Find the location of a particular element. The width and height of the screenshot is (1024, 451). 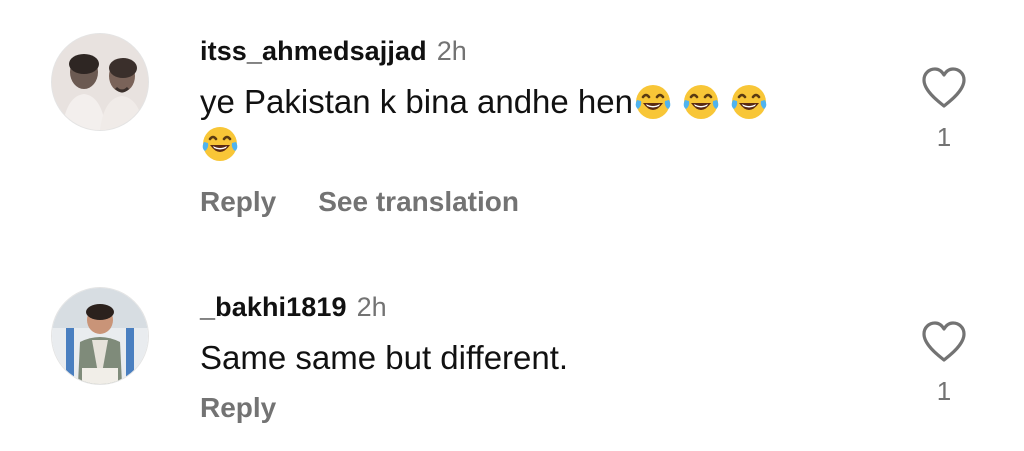

comment-actions: Reply See translation is located at coordinates (359, 202).